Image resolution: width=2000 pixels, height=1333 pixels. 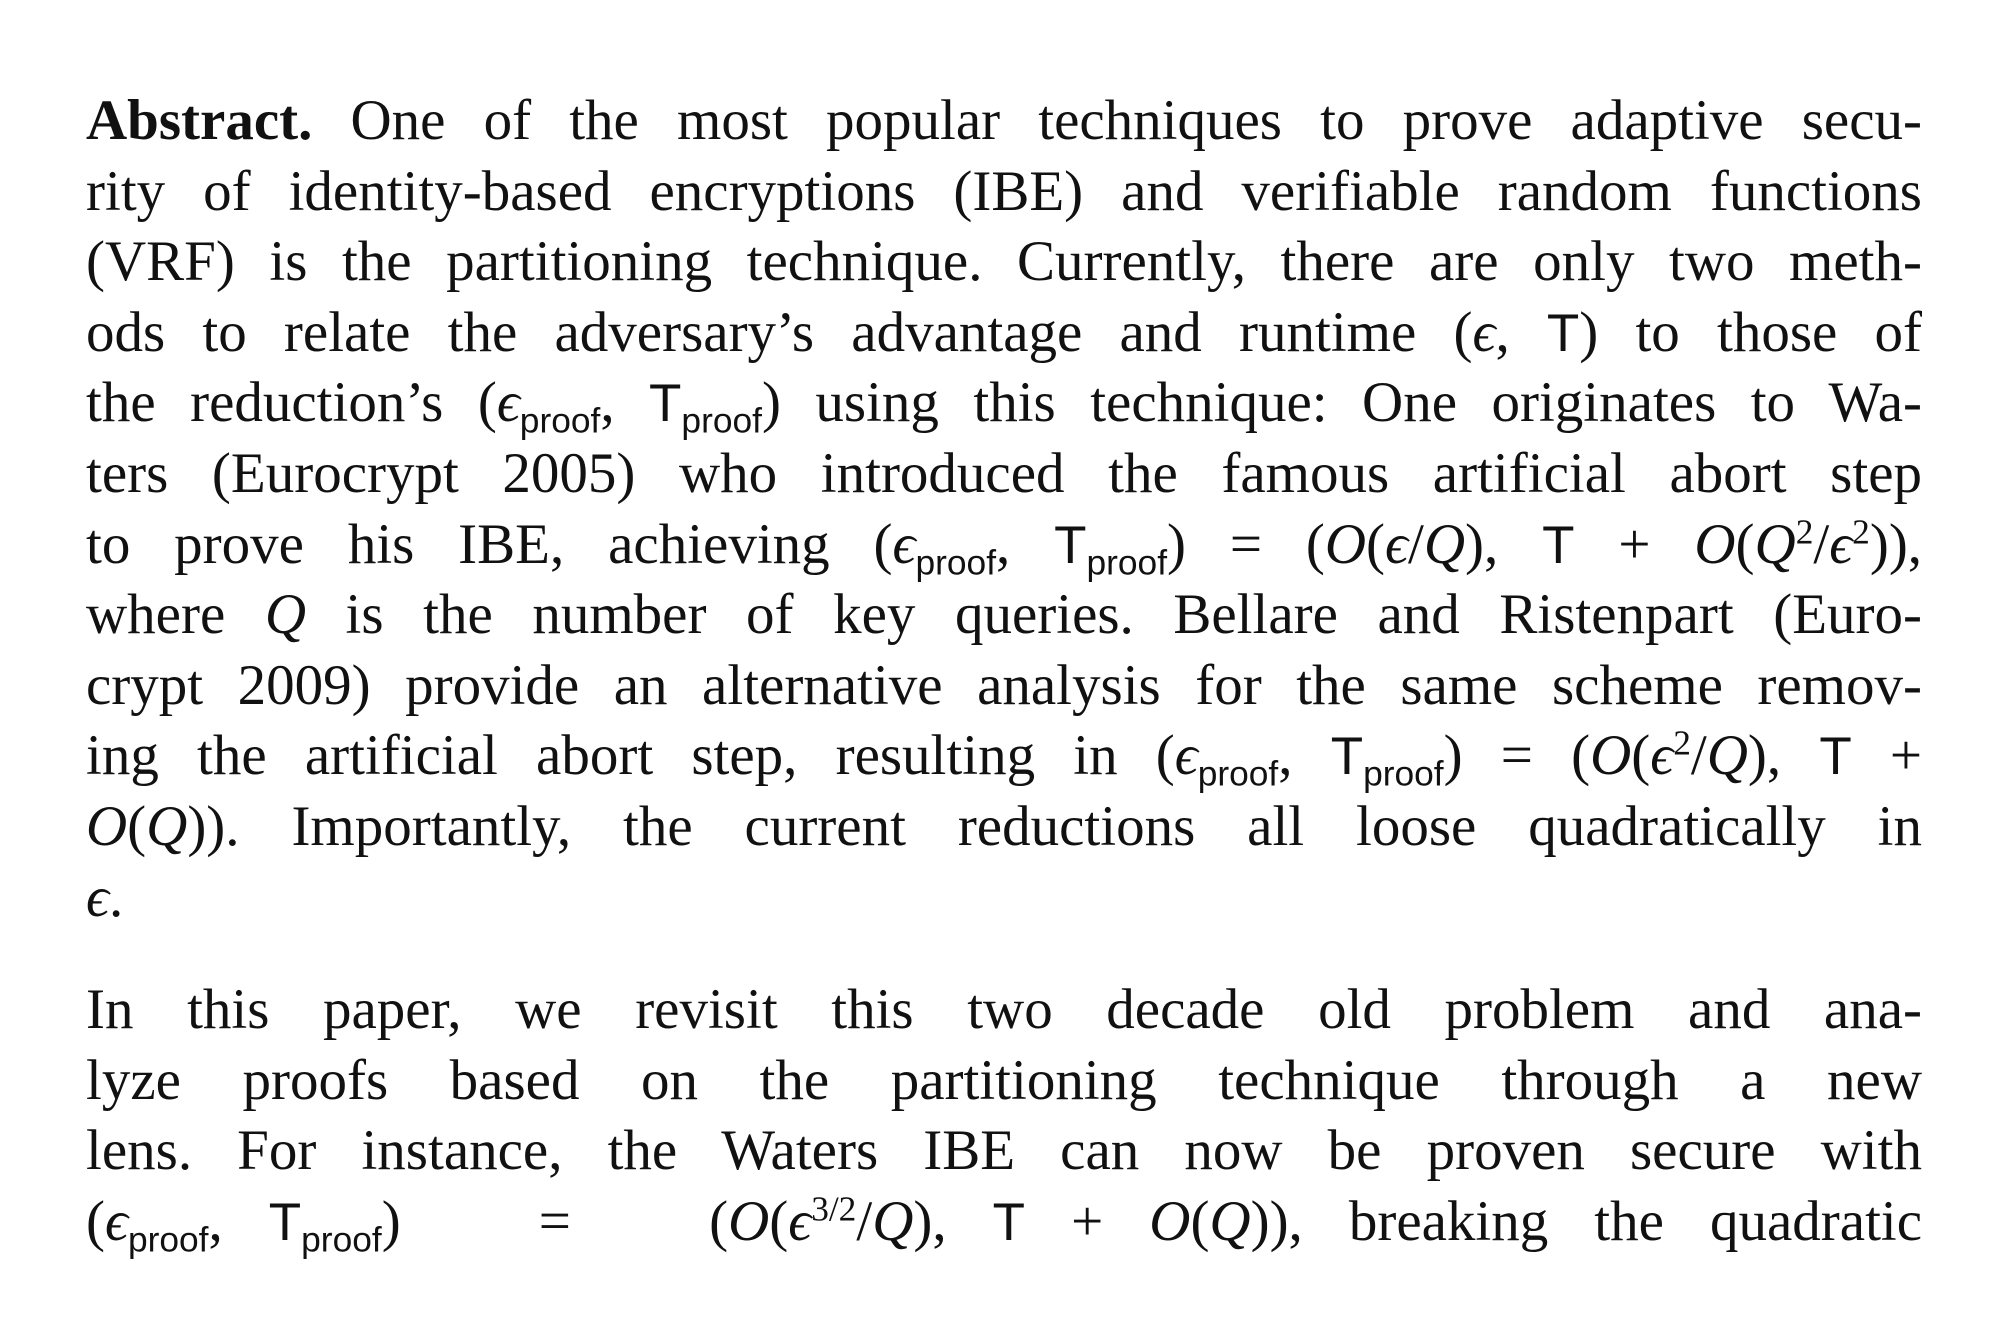 I want to click on line-text: breaking the quadratic, so click(x=1612, y=1221).